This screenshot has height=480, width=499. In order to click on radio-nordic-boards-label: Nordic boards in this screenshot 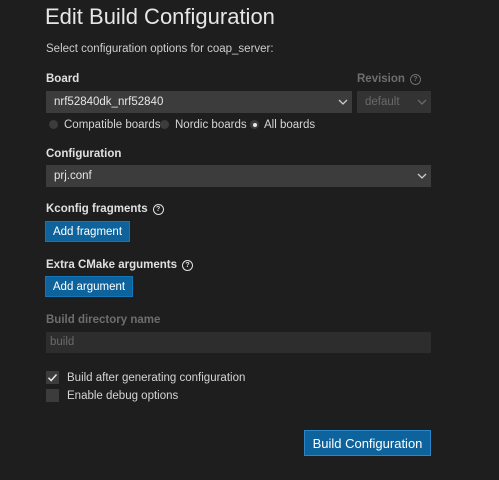, I will do `click(211, 125)`.